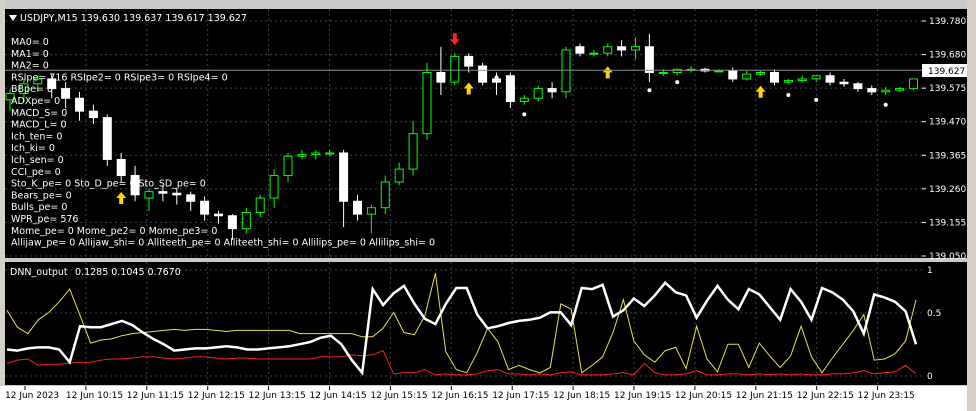  I want to click on indicator-label: Sto_K_pe= 0 Sto_D_pe= 0 Sto_SD_pe= 0, so click(108, 184).